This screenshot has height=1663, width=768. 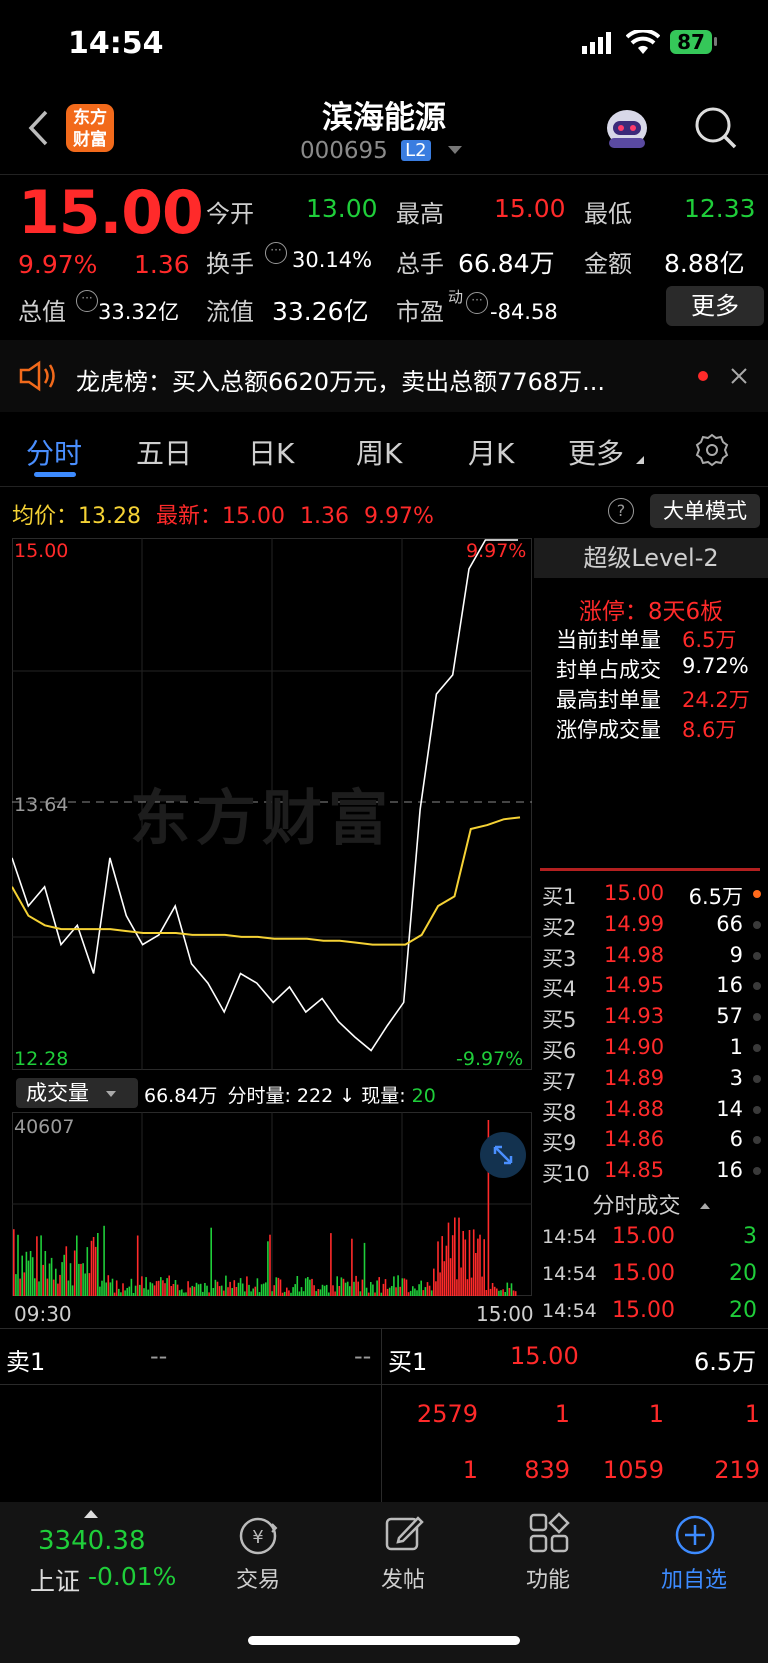 I want to click on nav-functions: 功能, so click(x=548, y=1578).